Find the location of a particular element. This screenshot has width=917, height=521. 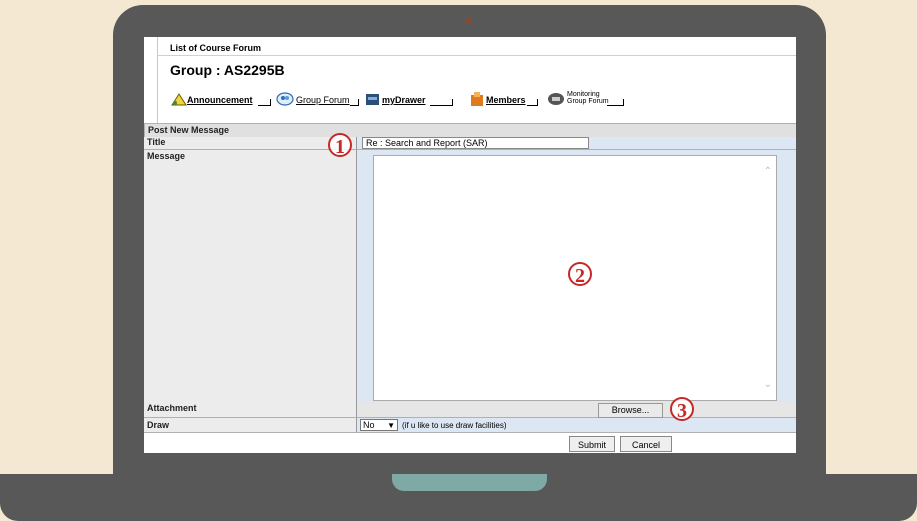

section-title: Post New Message is located at coordinates (189, 130).